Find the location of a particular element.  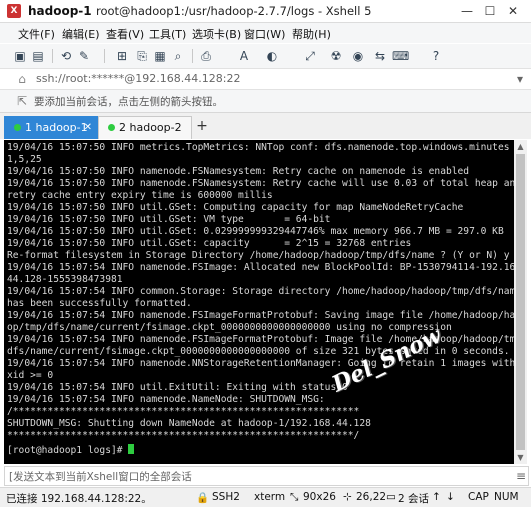

scroll-up-icon: ▲ is located at coordinates (520, 146).